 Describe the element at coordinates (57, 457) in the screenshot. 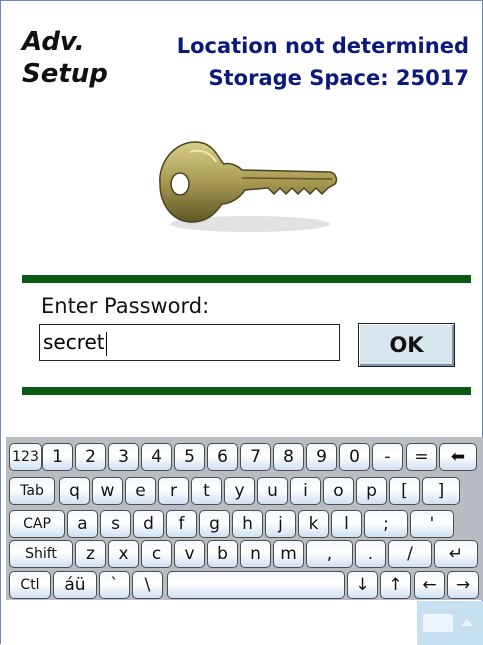

I see `key-1: 1` at that location.